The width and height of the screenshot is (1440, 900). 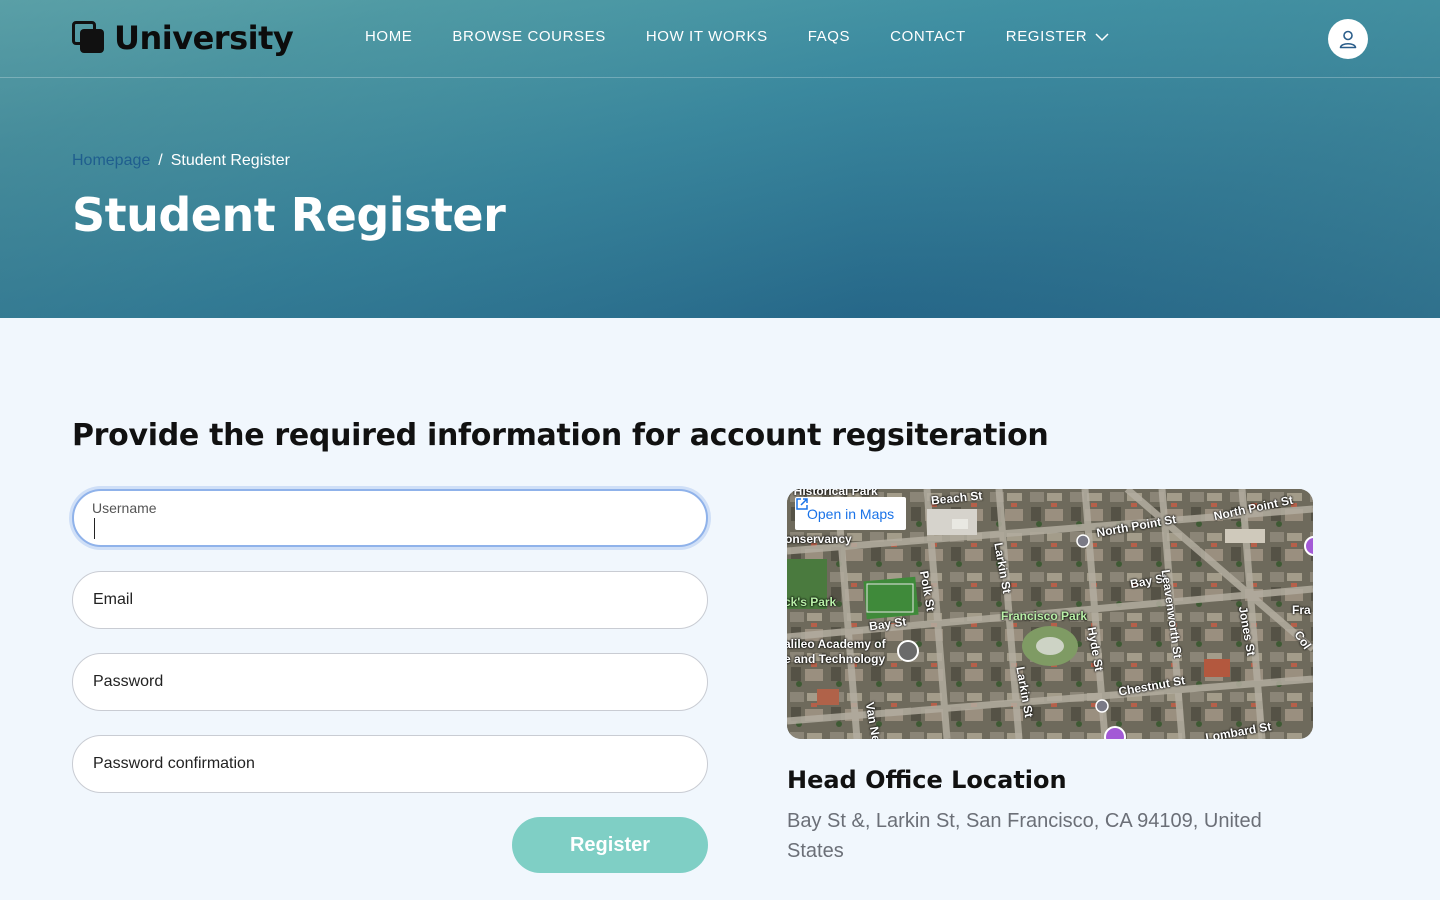 I want to click on nav-browse-courses: BROWSE COURSES, so click(x=528, y=36).